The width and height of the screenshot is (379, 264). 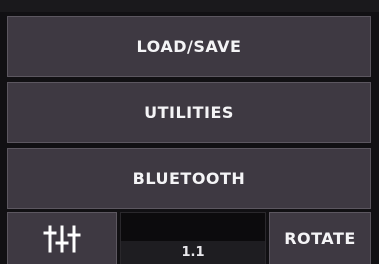 I want to click on version-display: 1.1, so click(x=193, y=252).